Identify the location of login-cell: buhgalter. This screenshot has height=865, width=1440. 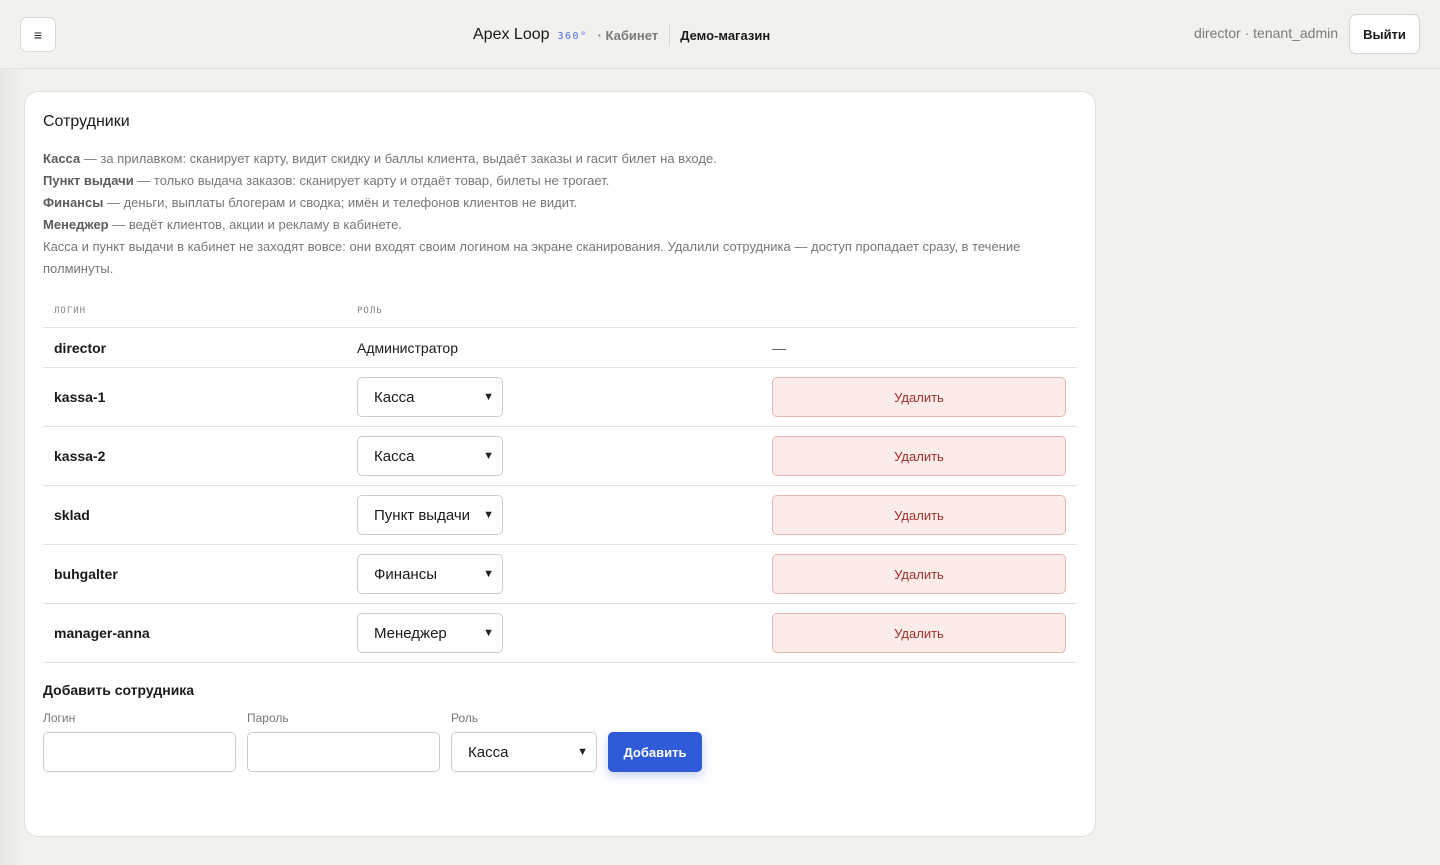
(86, 574).